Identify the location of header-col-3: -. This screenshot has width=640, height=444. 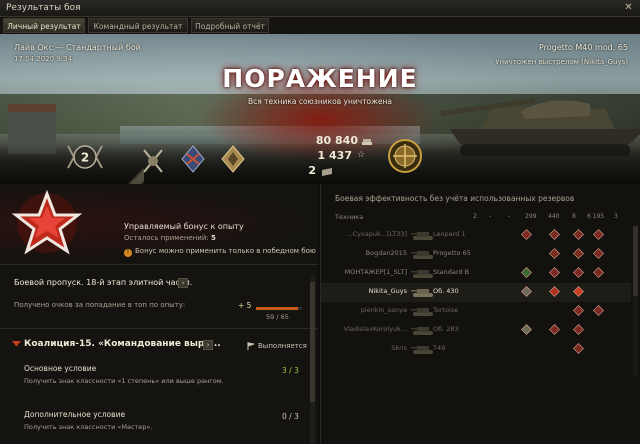
(509, 216).